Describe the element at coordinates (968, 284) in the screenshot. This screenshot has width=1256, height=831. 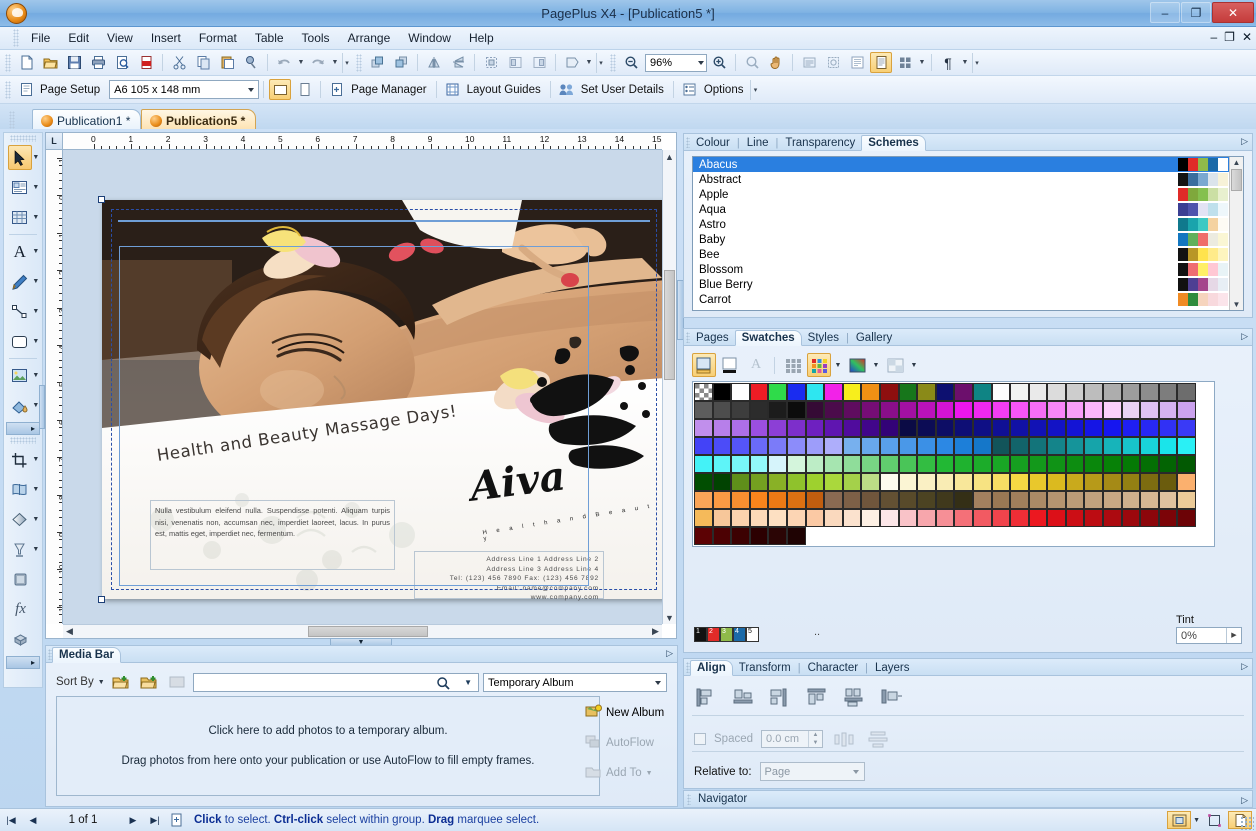
I see `scheme-list-item: Blue Berry` at that location.